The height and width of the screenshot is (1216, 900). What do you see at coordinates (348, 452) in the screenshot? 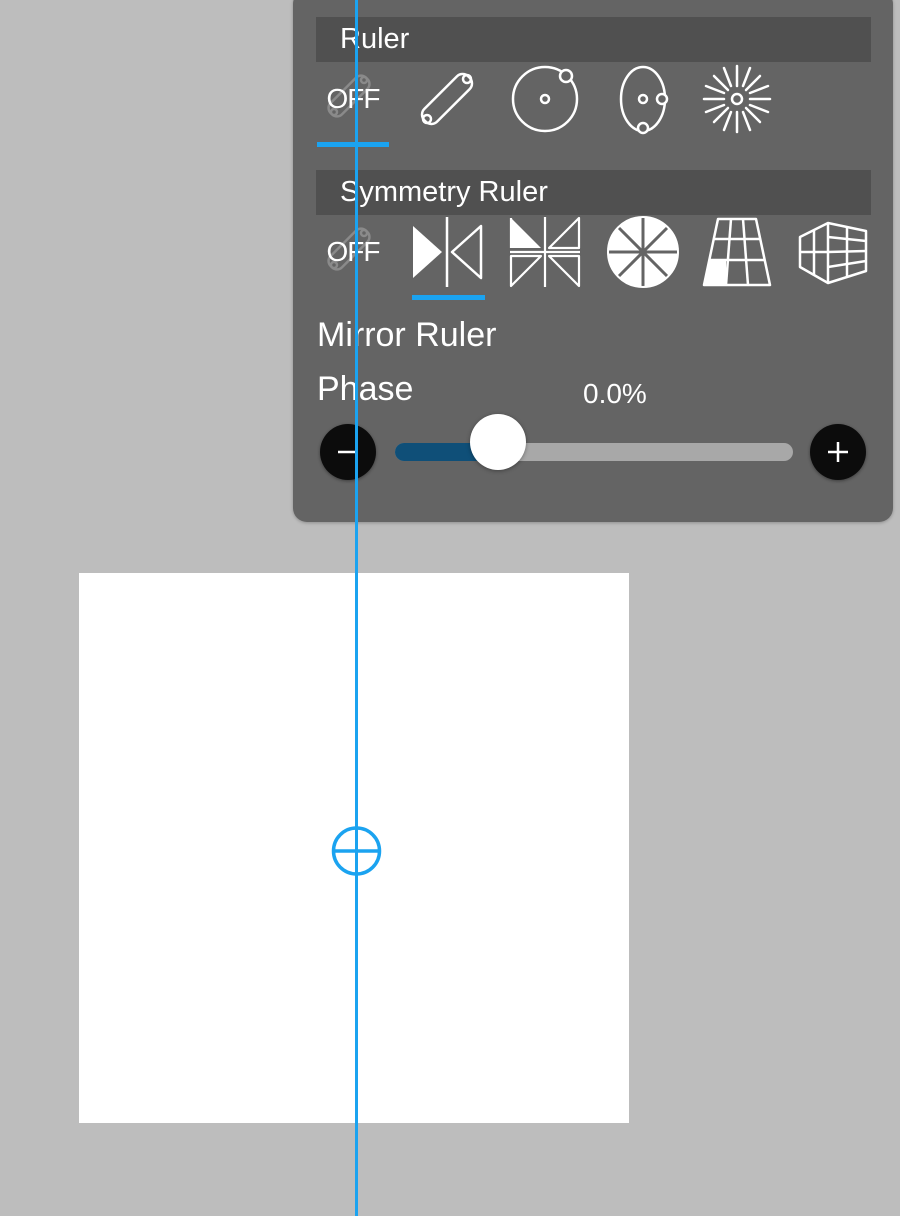
I see `phase-decrease-button` at bounding box center [348, 452].